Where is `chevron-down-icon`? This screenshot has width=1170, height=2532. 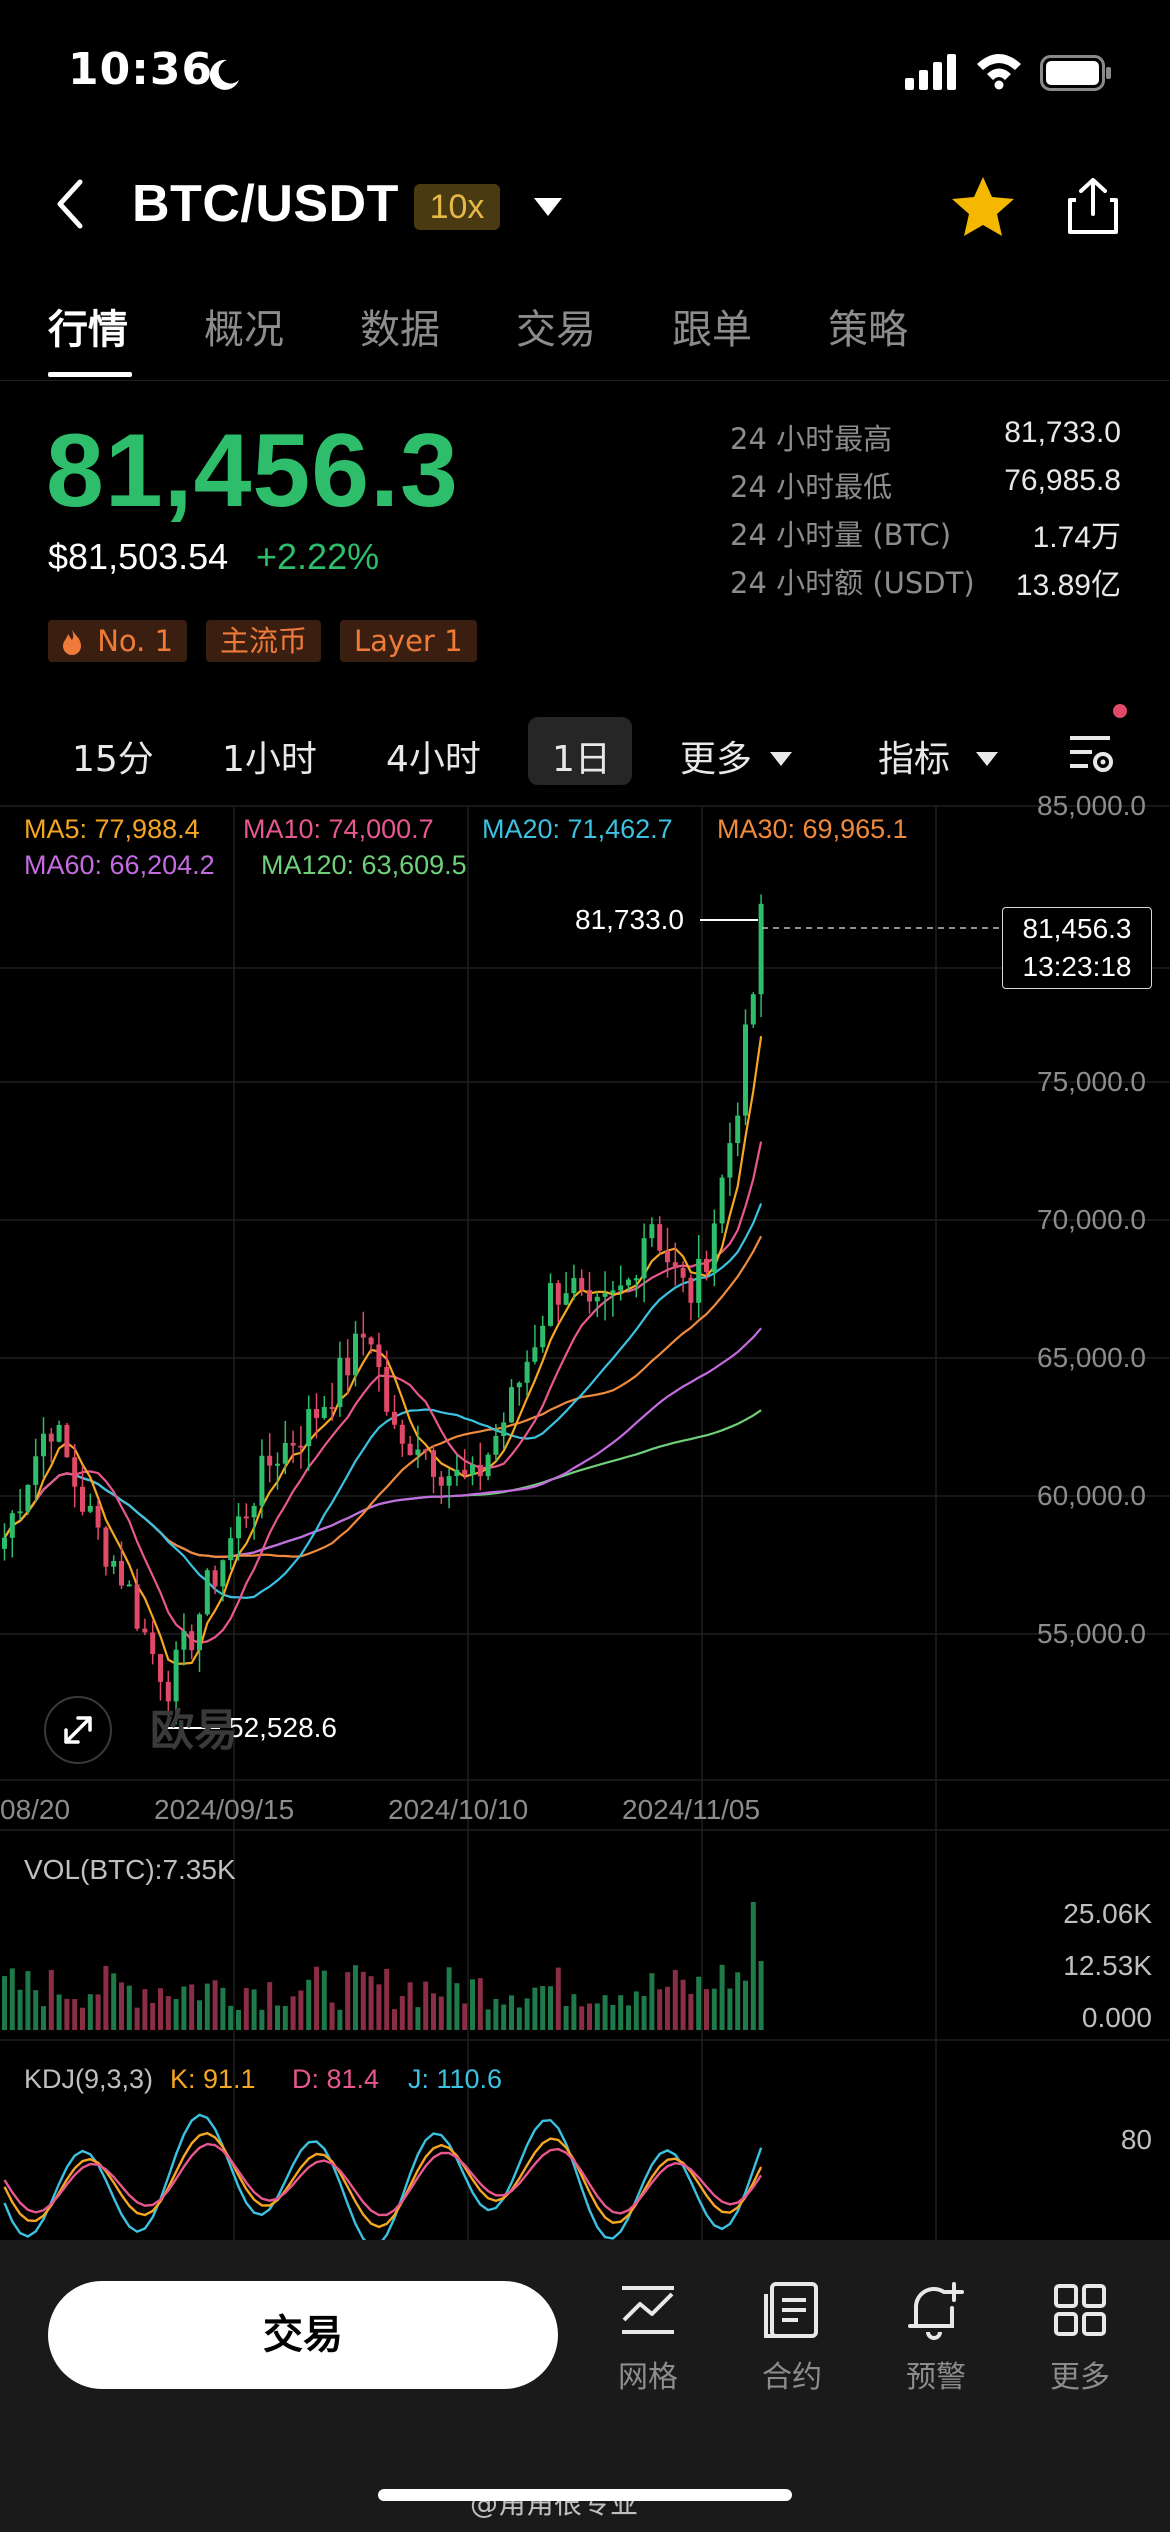
chevron-down-icon is located at coordinates (548, 209).